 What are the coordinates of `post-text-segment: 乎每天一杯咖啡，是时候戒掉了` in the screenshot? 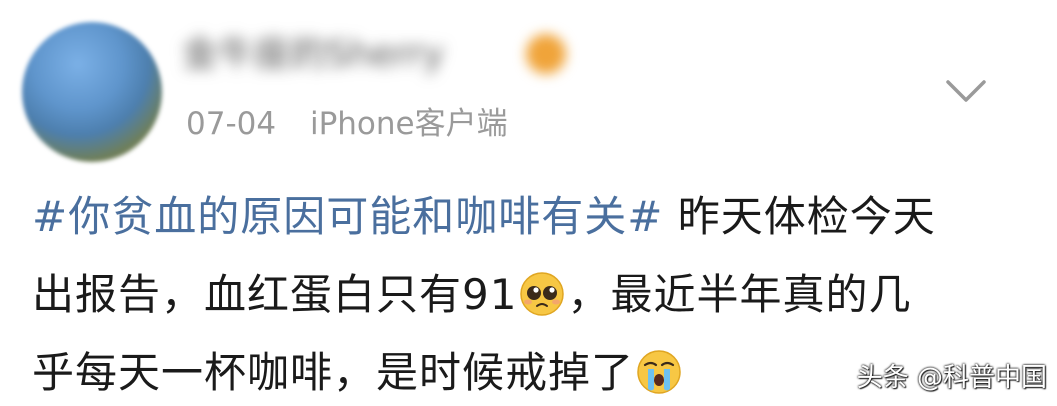 It's located at (333, 372).